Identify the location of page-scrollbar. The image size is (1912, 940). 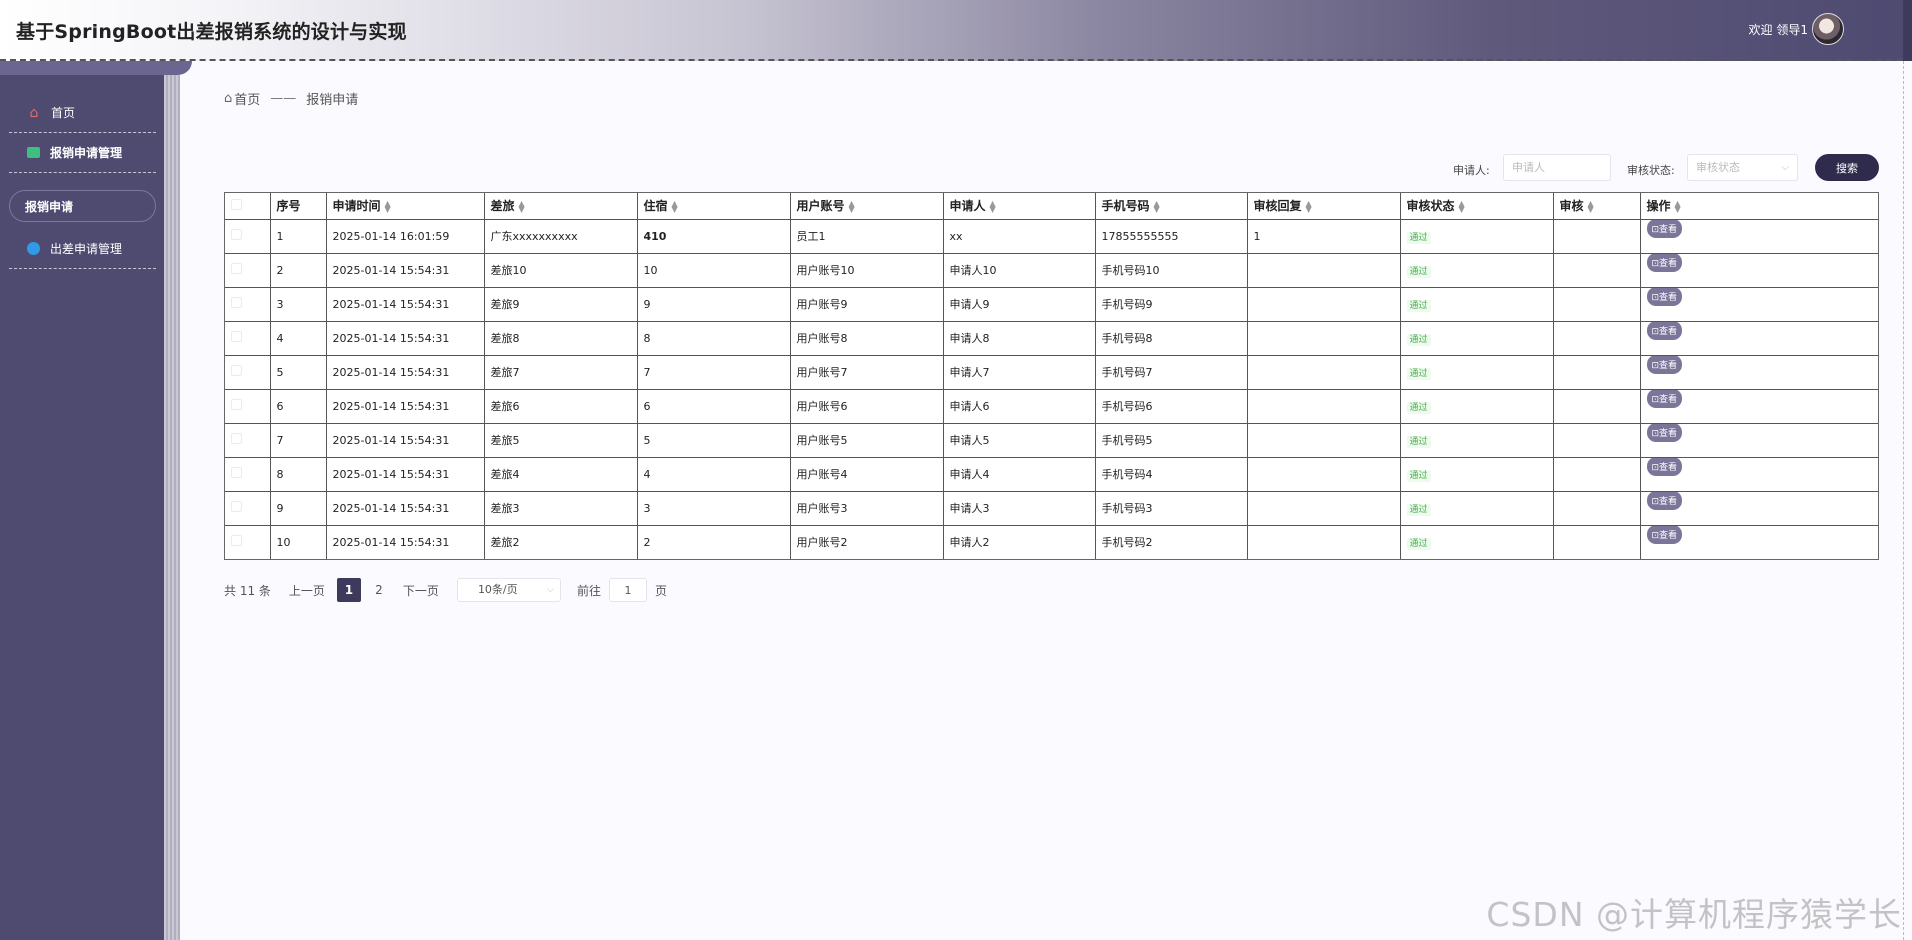
(1907, 500).